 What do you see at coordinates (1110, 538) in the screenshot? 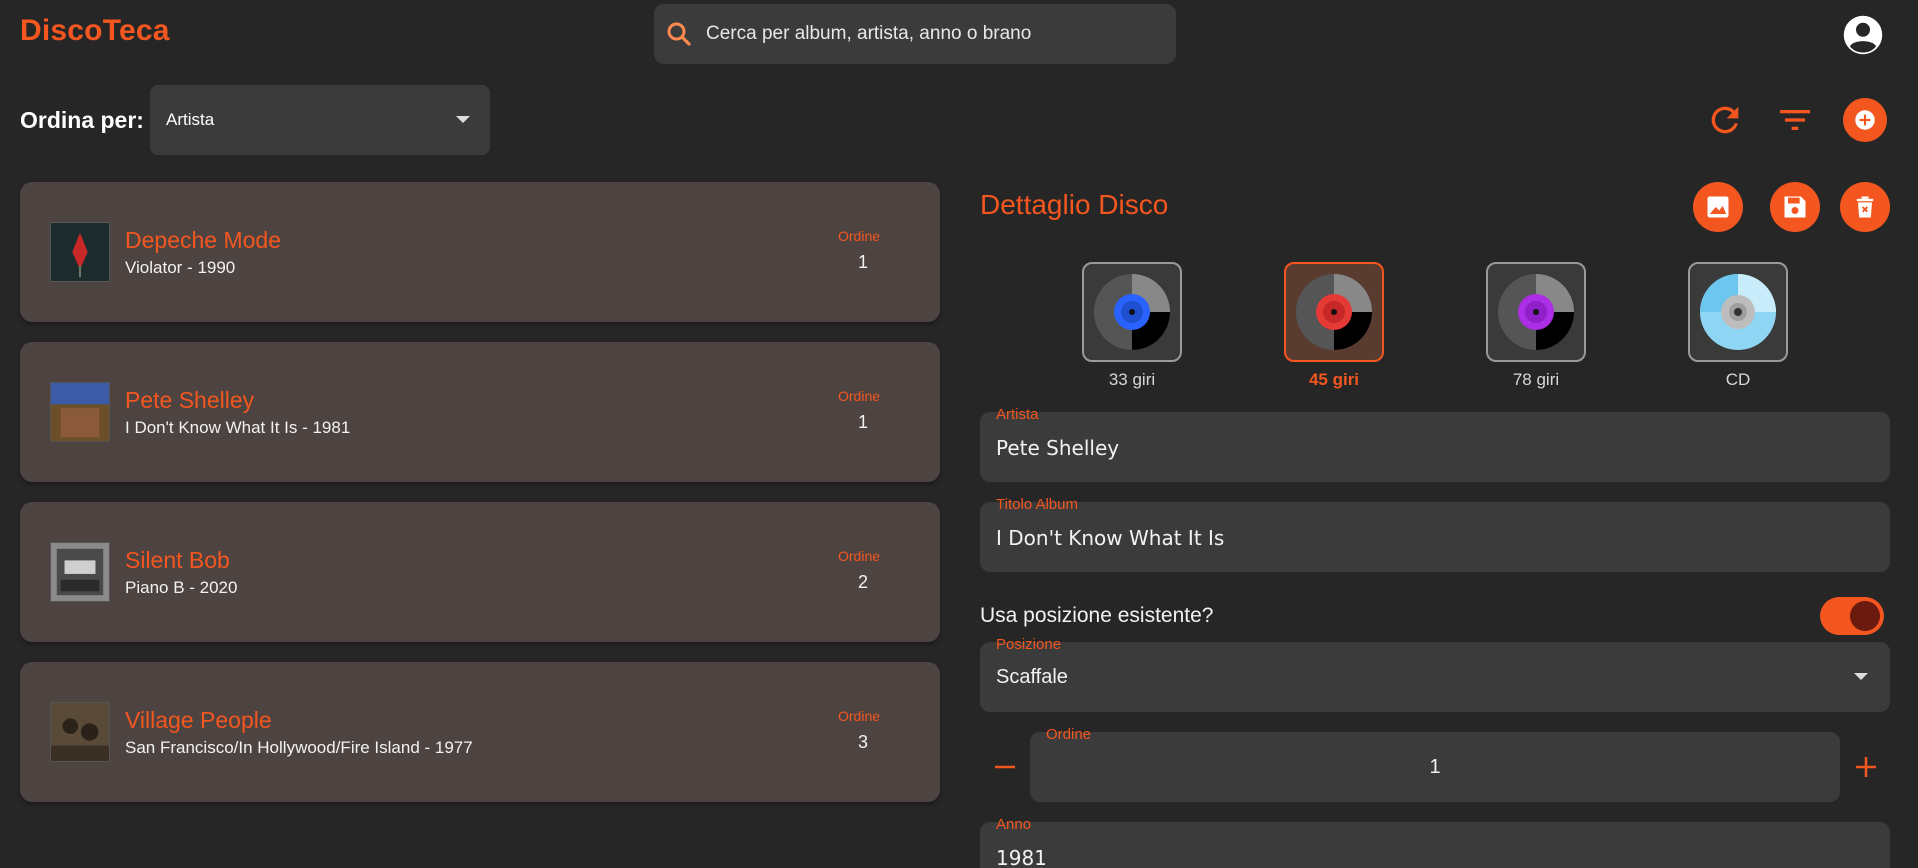
I see `album-title-field-value: I Don't Know What It Is` at bounding box center [1110, 538].